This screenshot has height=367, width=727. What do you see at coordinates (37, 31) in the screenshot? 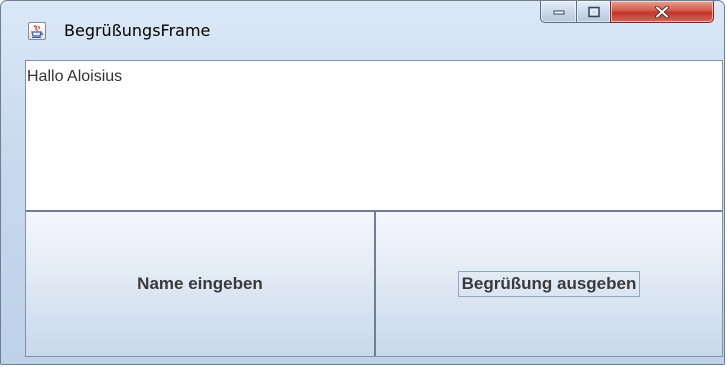
I see `java-cup-icon` at bounding box center [37, 31].